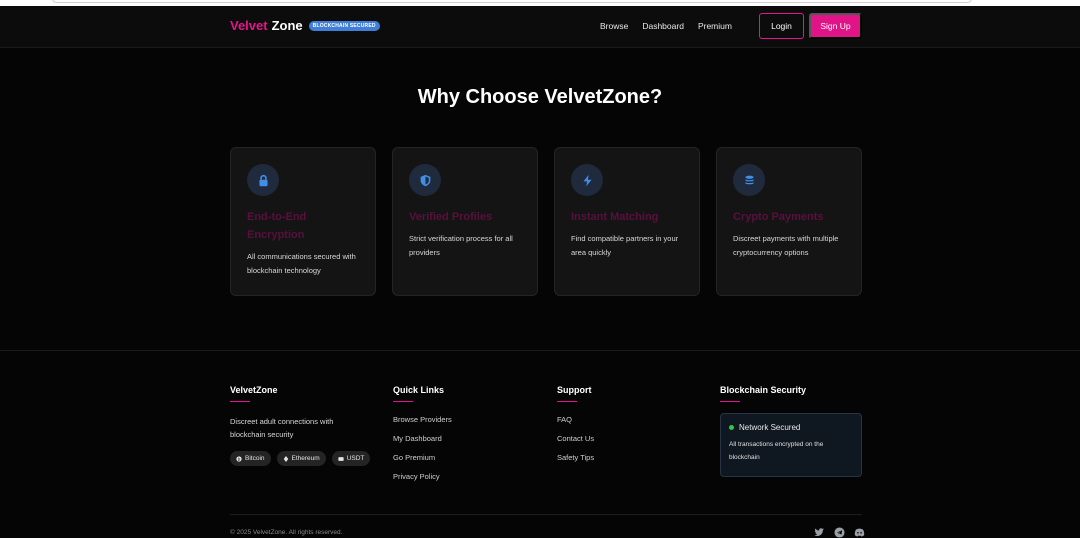 This screenshot has width=1080, height=538. What do you see at coordinates (587, 180) in the screenshot?
I see `bolt-icon` at bounding box center [587, 180].